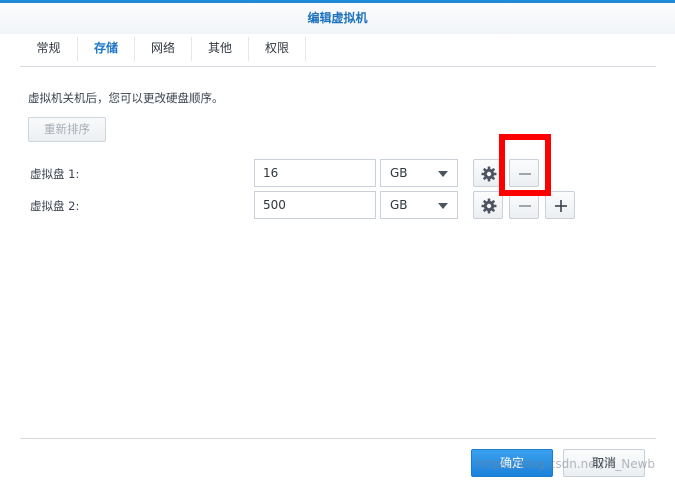 The height and width of the screenshot is (484, 675). Describe the element at coordinates (277, 48) in the screenshot. I see `tab-permissions: 权限` at that location.